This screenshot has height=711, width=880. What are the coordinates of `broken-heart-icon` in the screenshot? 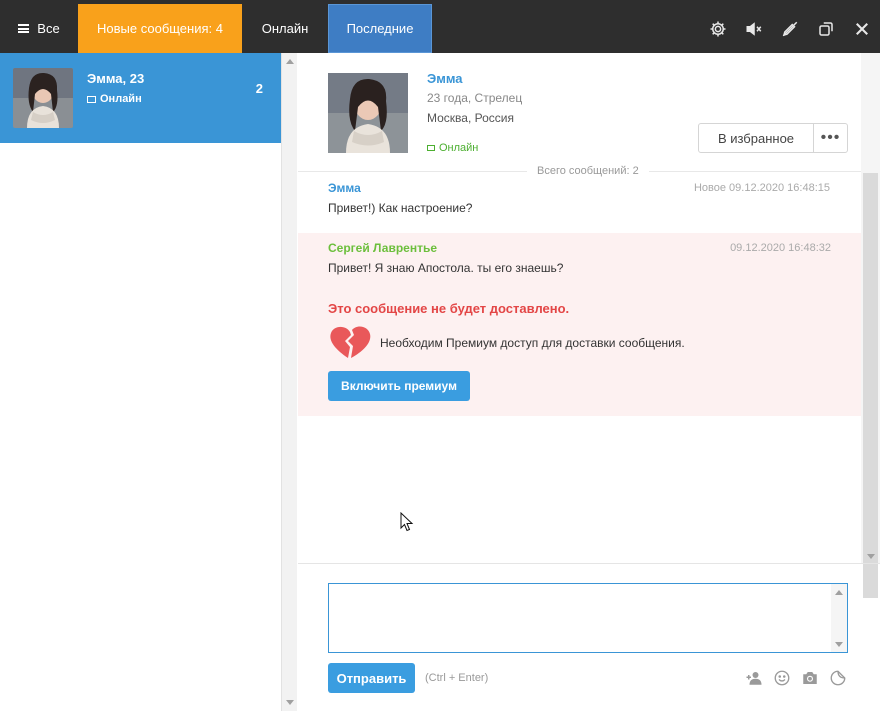 It's located at (350, 342).